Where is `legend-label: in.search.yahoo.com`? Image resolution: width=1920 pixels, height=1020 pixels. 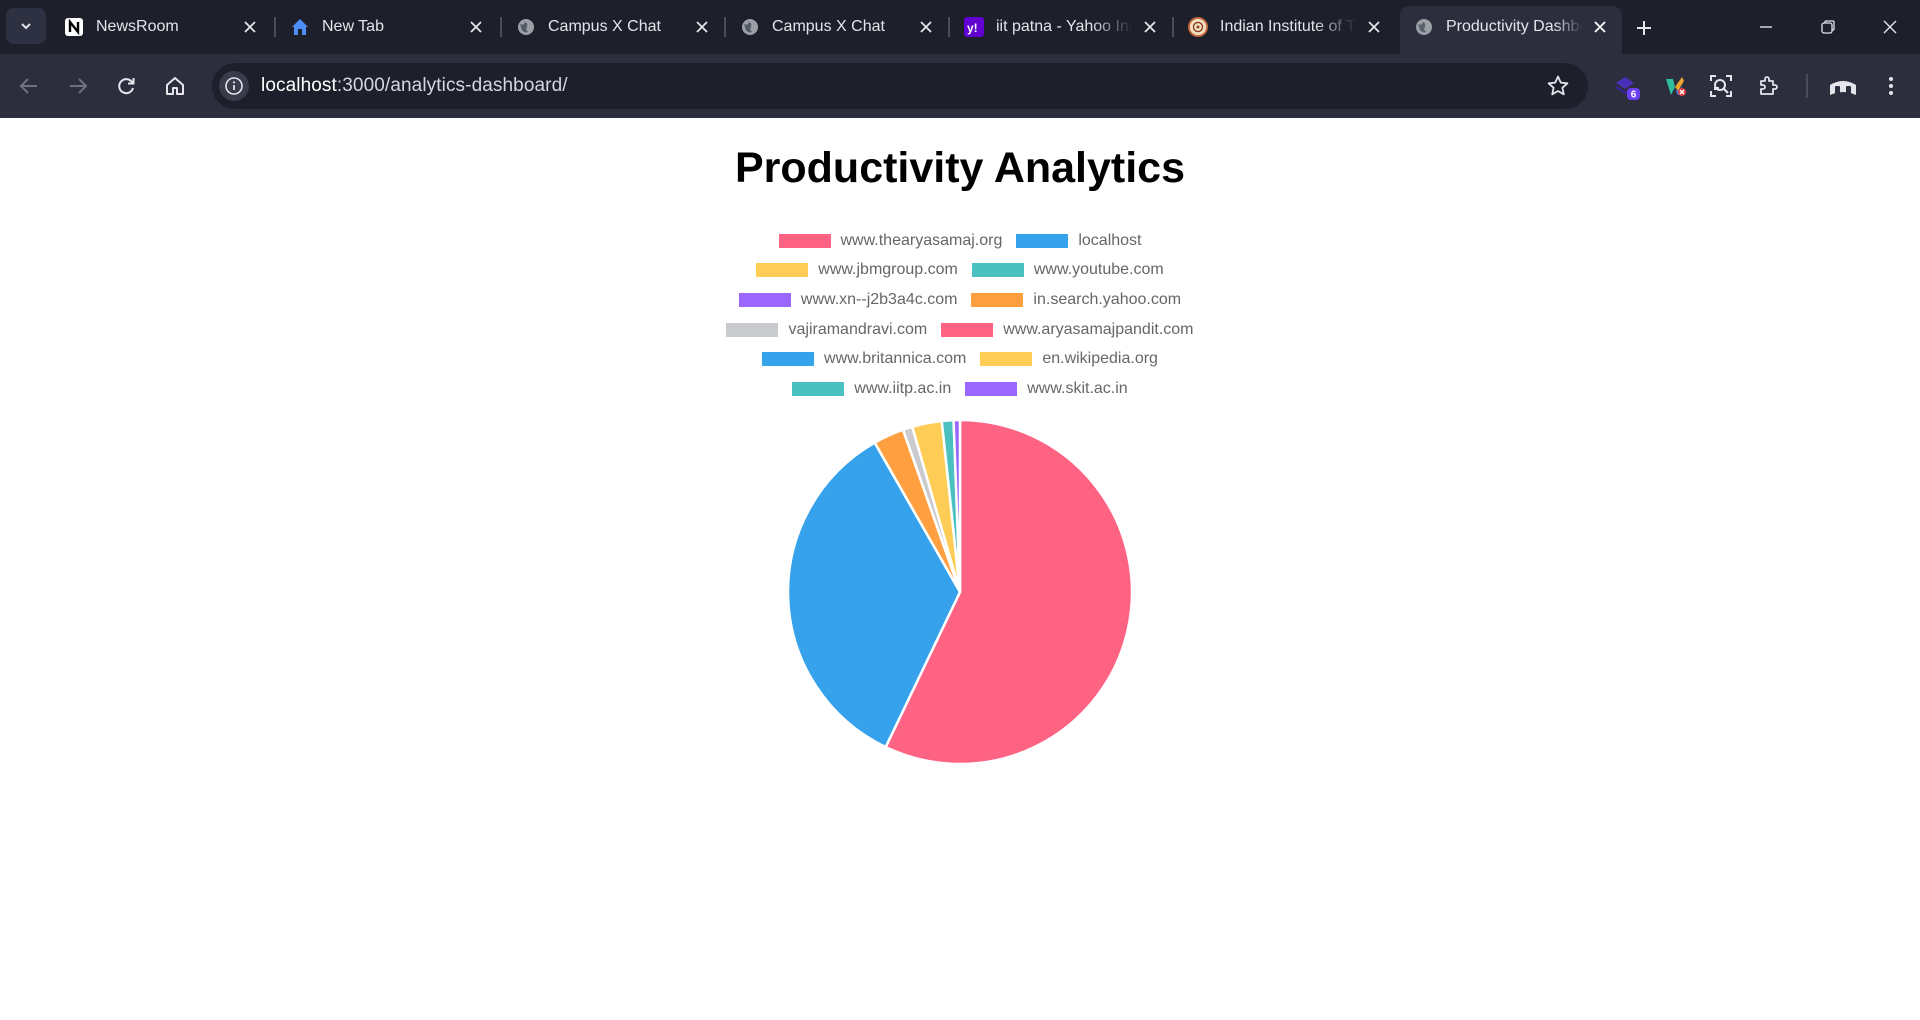
legend-label: in.search.yahoo.com is located at coordinates (1107, 299).